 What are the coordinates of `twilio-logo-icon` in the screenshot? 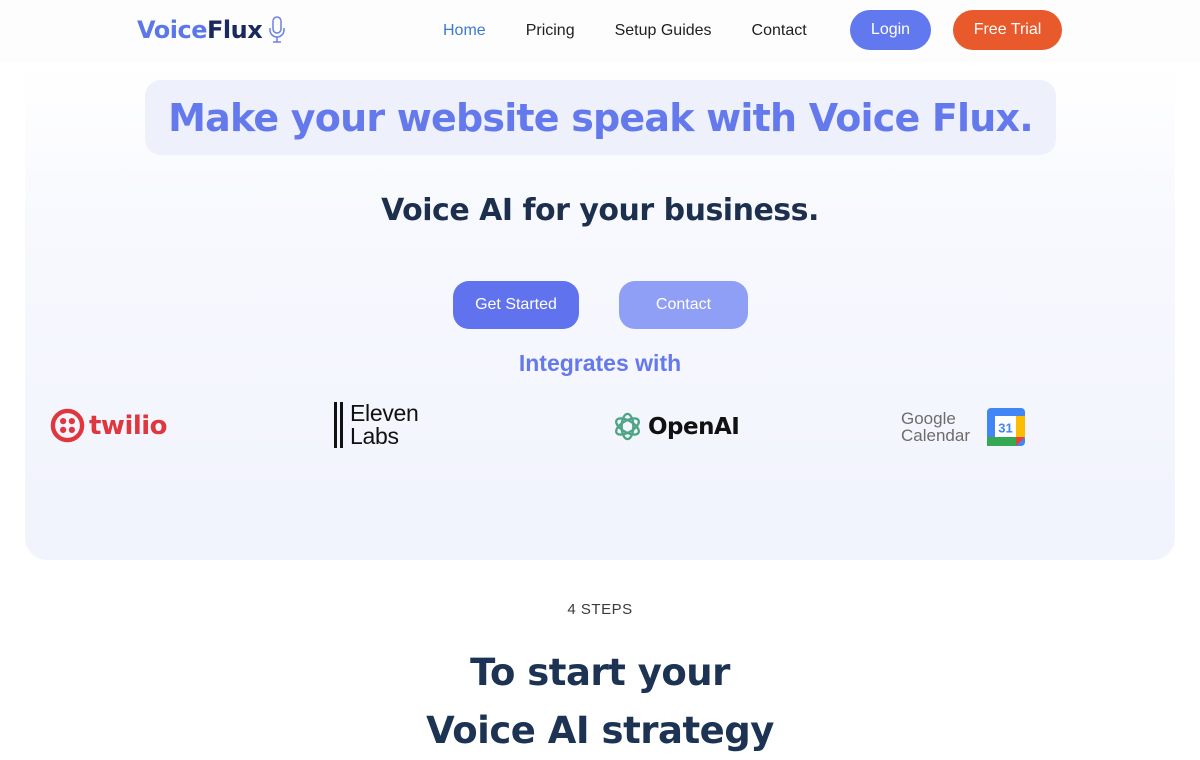 It's located at (67, 425).